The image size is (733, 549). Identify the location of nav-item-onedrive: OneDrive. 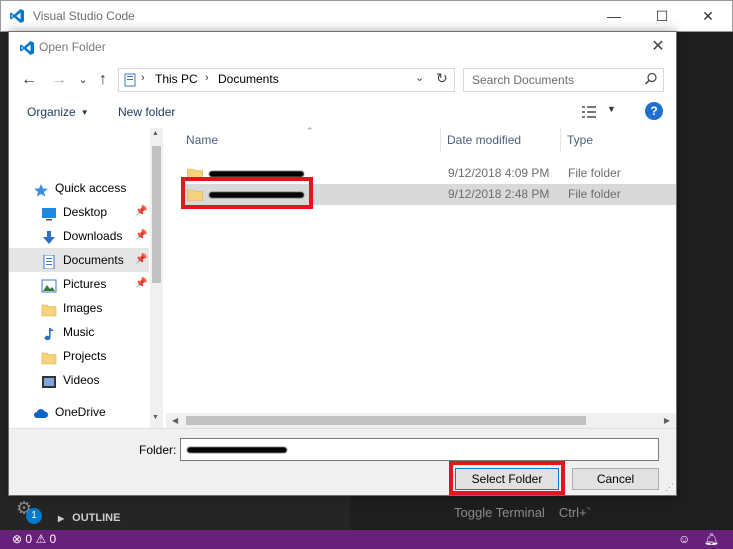
(79, 412).